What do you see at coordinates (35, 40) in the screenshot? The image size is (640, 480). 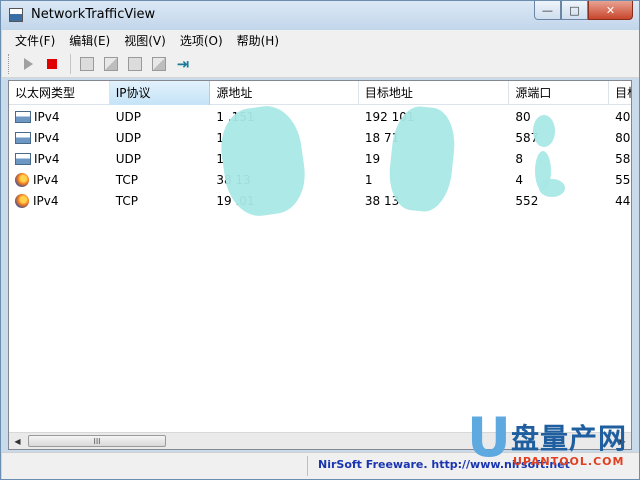 I see `menu-file: 文件(F)` at bounding box center [35, 40].